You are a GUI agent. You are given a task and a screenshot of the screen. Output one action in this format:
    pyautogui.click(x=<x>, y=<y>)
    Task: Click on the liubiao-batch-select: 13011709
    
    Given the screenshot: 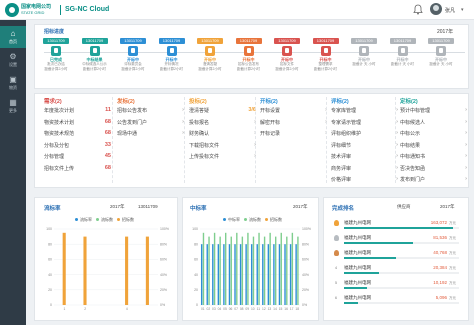 What is the action you would take?
    pyautogui.click(x=148, y=206)
    